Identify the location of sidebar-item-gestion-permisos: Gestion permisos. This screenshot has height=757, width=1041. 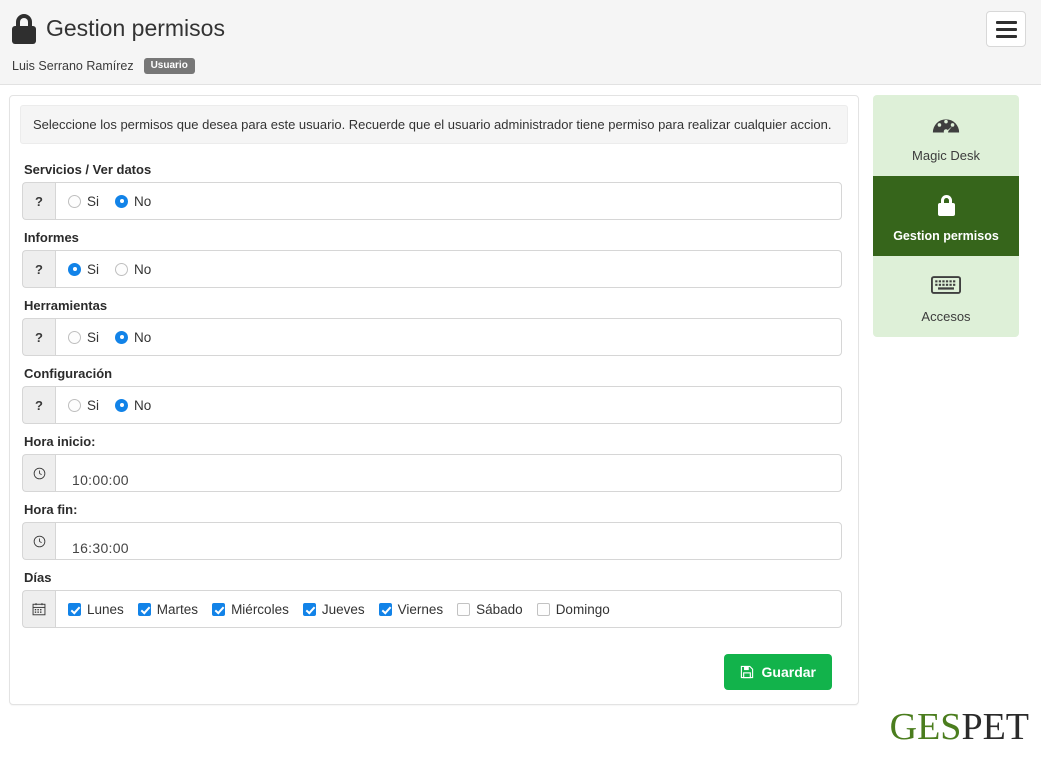
(946, 216).